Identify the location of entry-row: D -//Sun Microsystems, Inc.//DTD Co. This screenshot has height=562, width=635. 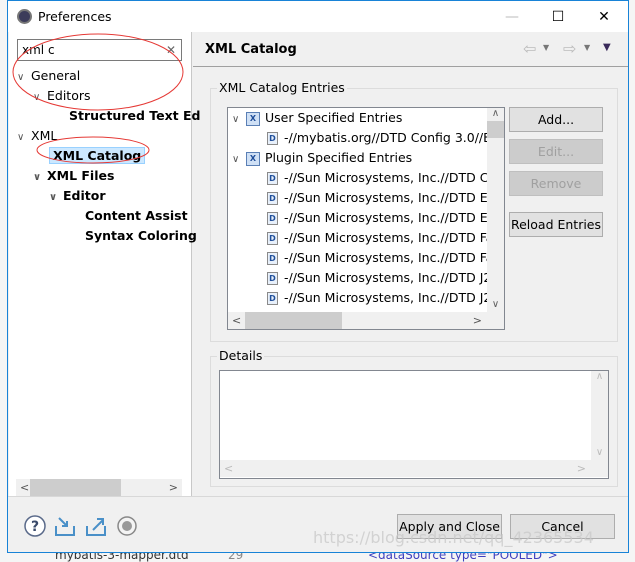
(381, 178).